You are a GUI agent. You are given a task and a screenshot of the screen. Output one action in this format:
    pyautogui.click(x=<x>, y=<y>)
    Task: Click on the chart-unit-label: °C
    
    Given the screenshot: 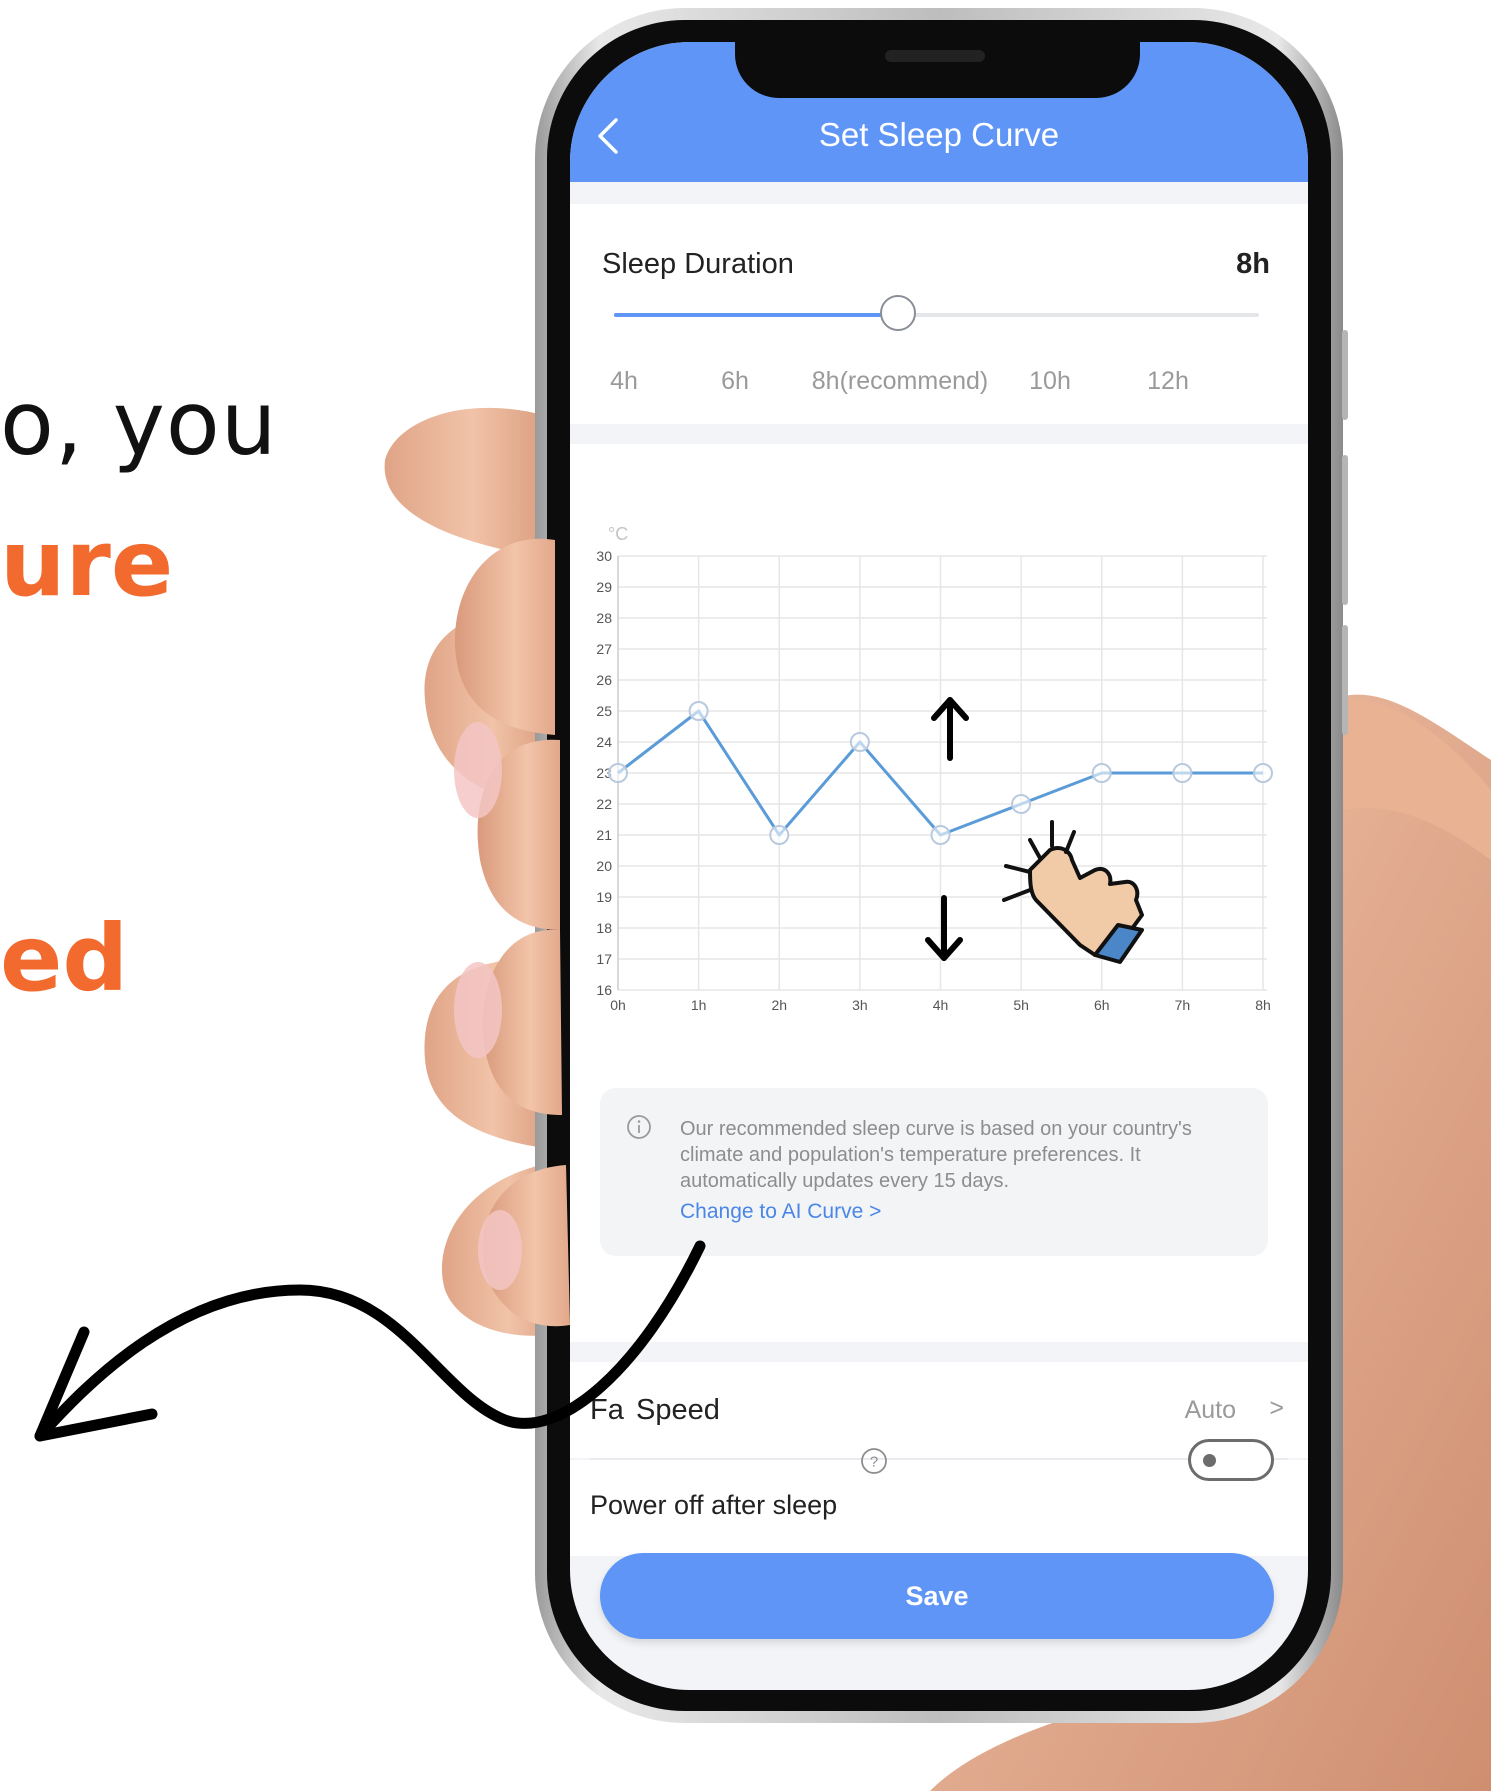 What is the action you would take?
    pyautogui.click(x=618, y=534)
    